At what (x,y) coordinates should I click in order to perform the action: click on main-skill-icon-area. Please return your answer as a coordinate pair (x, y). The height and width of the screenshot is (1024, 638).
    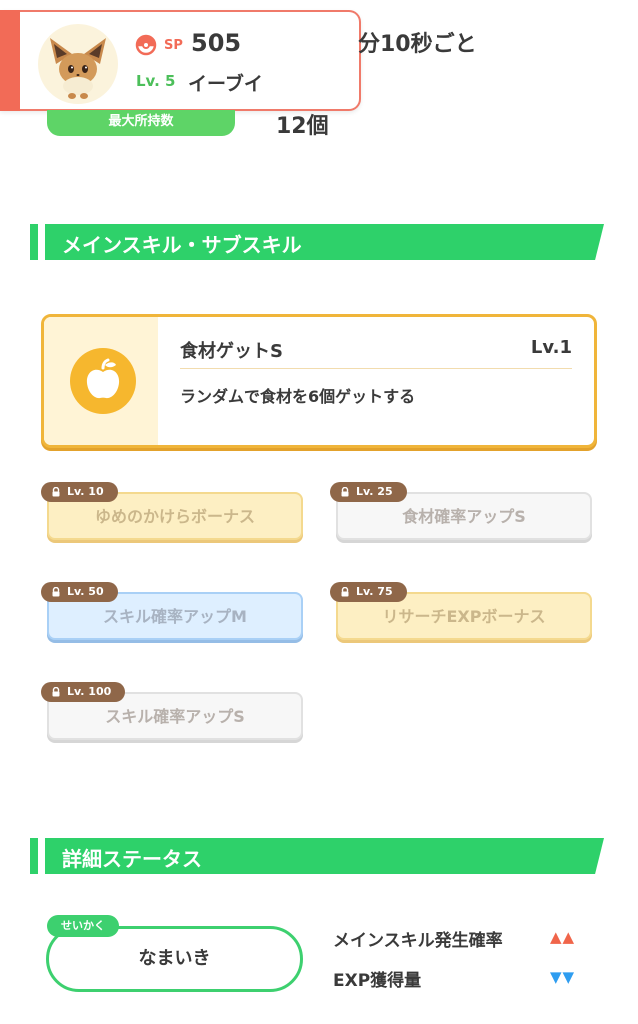
    Looking at the image, I should click on (101, 381).